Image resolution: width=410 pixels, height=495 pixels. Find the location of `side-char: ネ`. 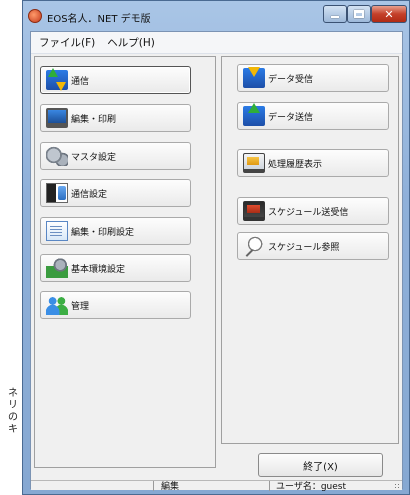

side-char: ネ is located at coordinates (13, 393).